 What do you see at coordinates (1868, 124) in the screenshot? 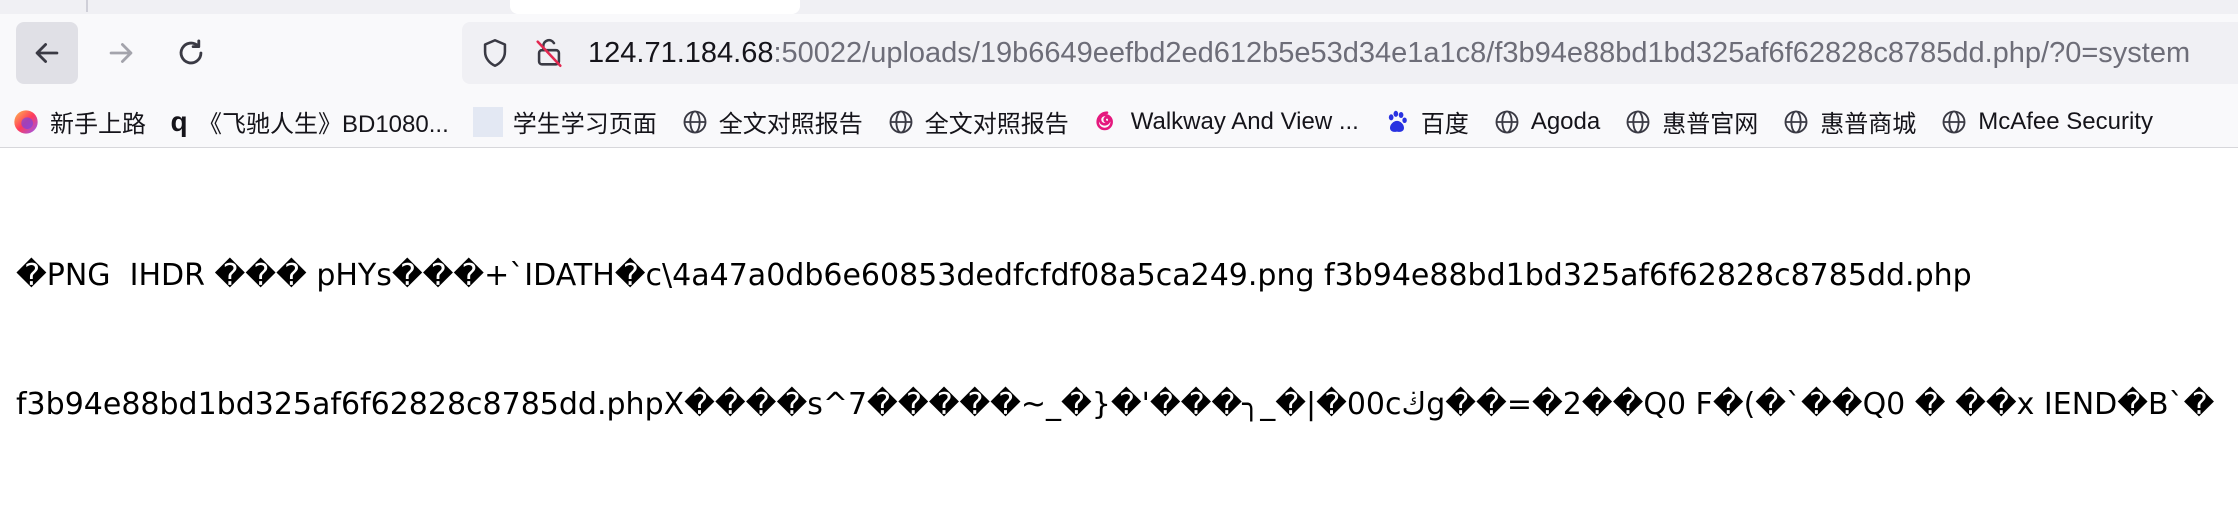
I see `bookmark-label: 惠普商城` at bounding box center [1868, 124].